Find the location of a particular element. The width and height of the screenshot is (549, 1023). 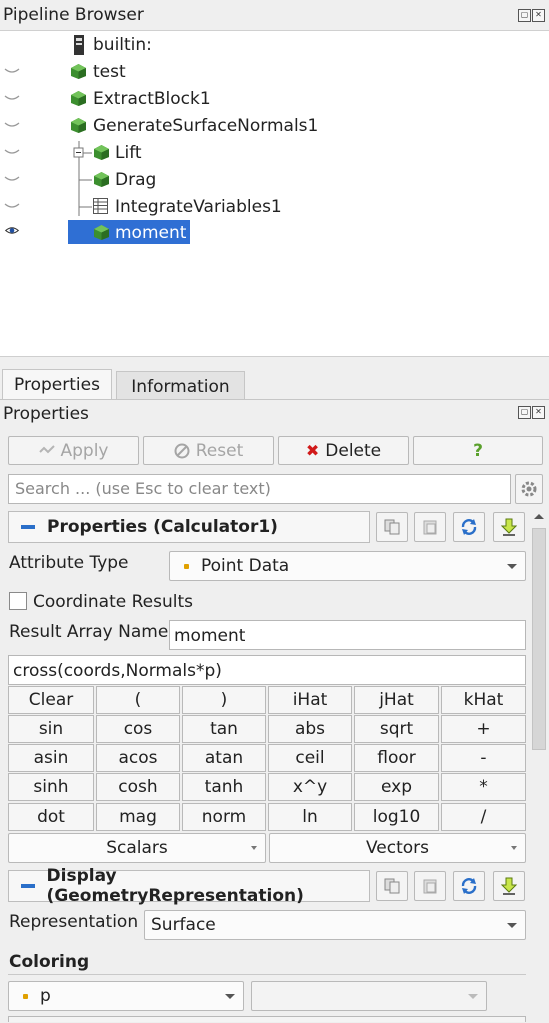

calc-button: acos is located at coordinates (138, 758).